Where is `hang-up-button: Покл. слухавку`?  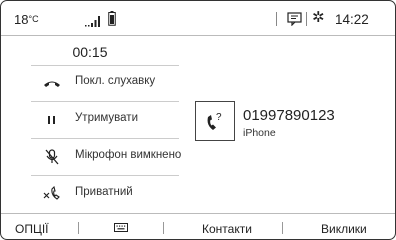 hang-up-button: Покл. слухавку is located at coordinates (105, 83).